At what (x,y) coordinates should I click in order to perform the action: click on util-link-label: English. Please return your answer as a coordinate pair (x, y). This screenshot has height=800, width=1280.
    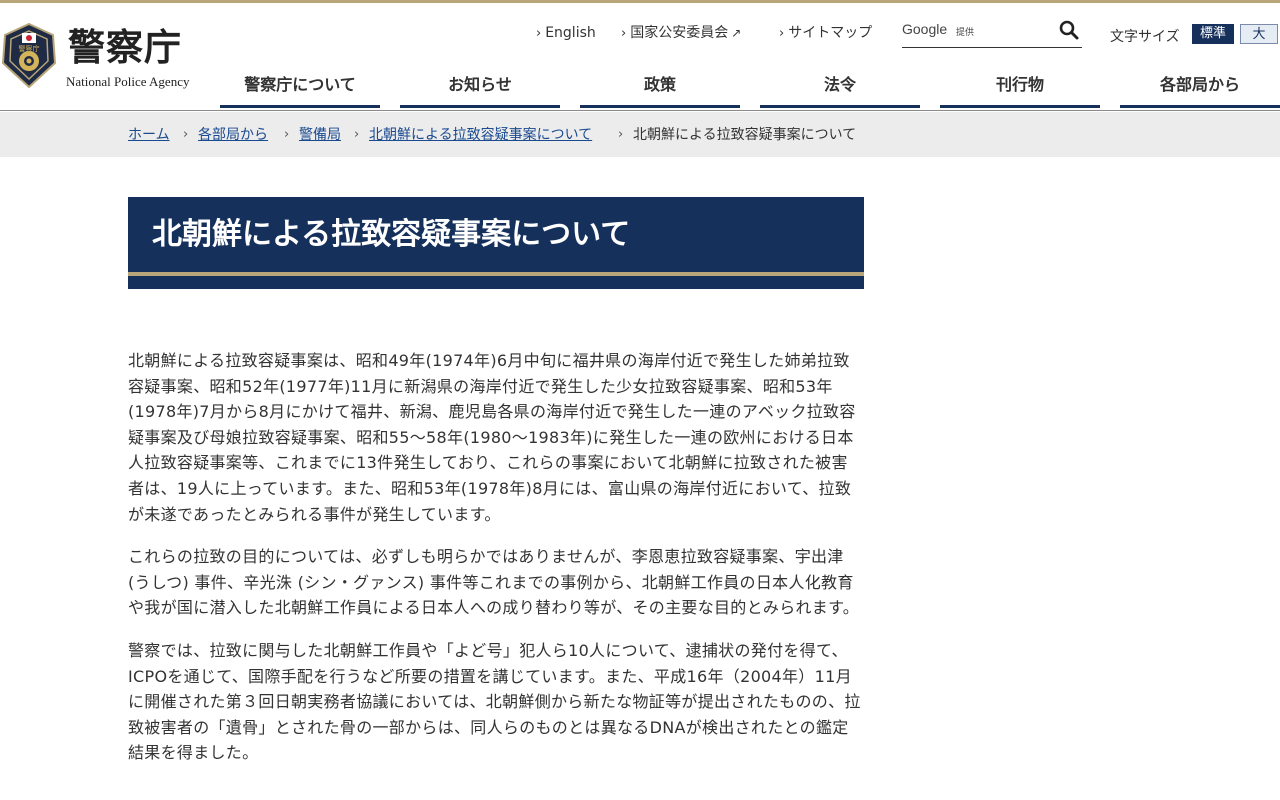
    Looking at the image, I should click on (570, 33).